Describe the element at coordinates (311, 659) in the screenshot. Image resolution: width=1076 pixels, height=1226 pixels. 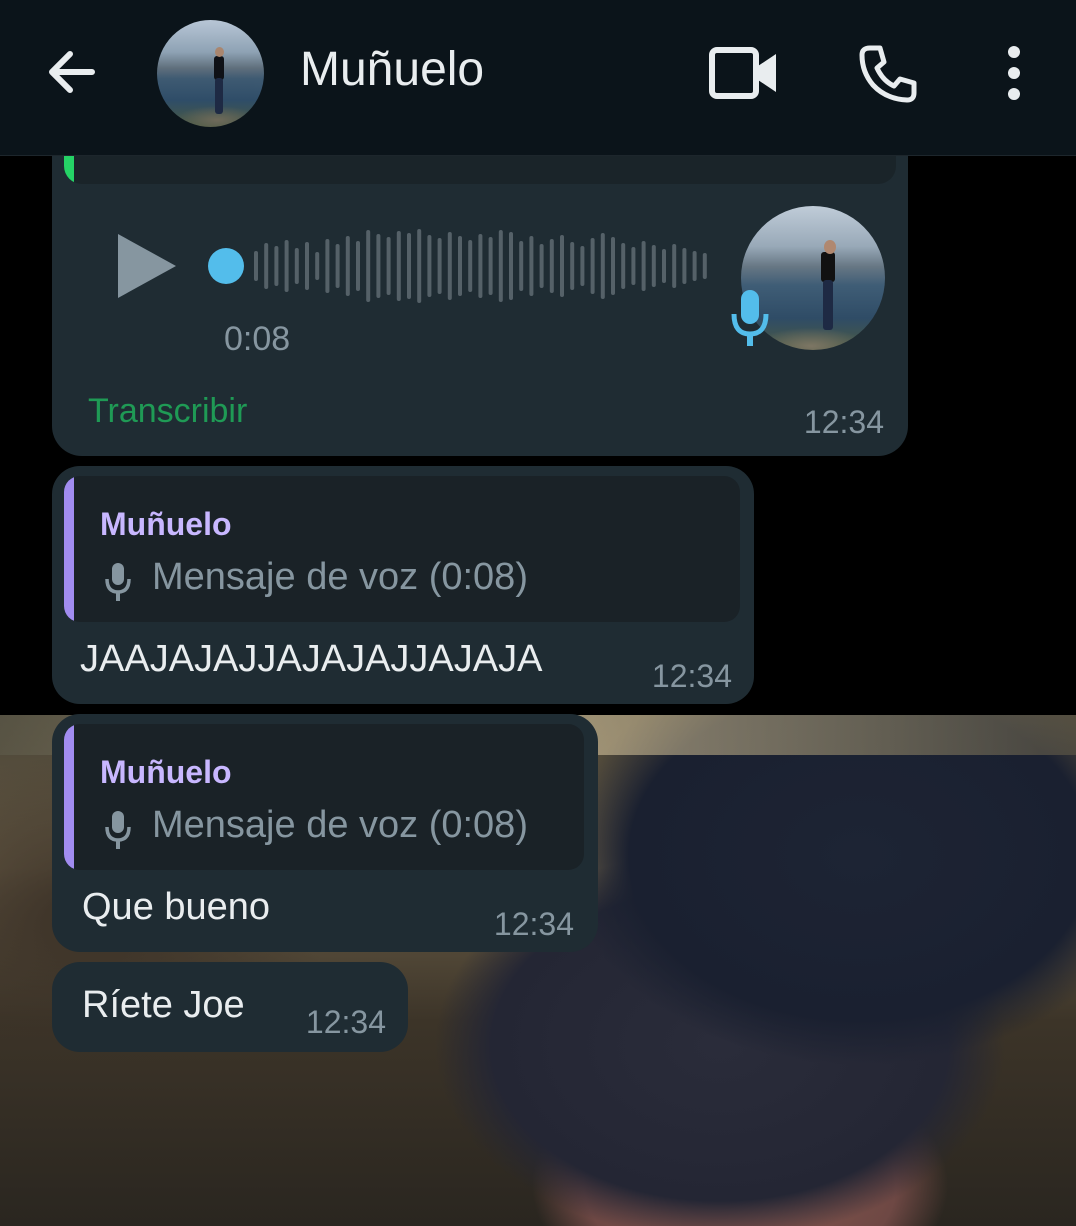
I see `message-text: JAAJAJAJJAJAJAJJAJAJA` at that location.